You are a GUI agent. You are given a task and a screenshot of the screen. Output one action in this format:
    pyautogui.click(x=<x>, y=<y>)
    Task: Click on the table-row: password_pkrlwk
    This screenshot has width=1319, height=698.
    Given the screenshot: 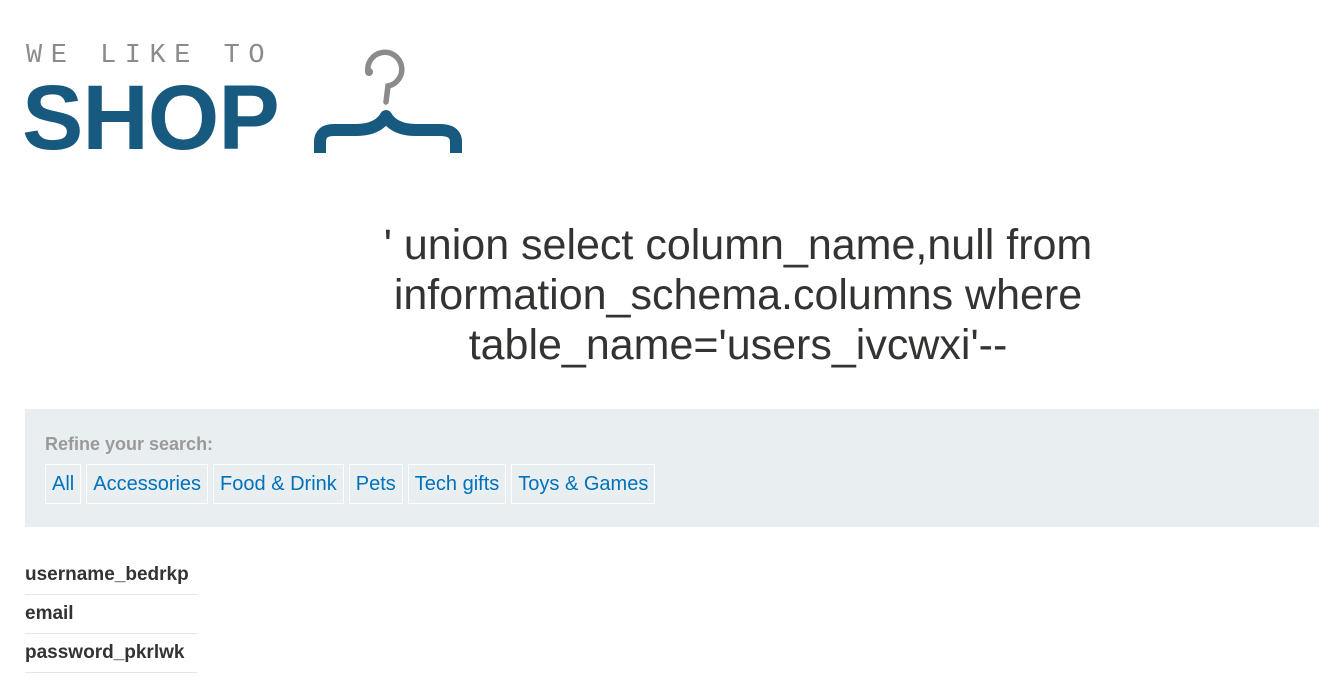 What is the action you would take?
    pyautogui.click(x=111, y=653)
    